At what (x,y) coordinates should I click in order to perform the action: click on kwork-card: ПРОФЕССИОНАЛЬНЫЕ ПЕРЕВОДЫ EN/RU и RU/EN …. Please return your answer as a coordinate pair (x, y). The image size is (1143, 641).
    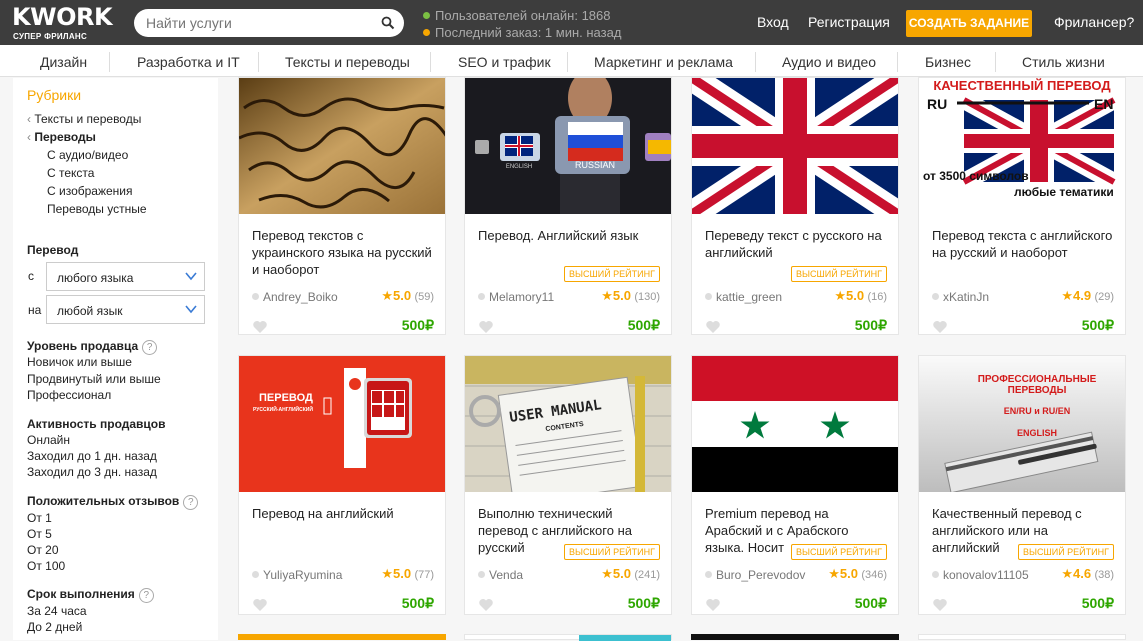
    Looking at the image, I should click on (1022, 485).